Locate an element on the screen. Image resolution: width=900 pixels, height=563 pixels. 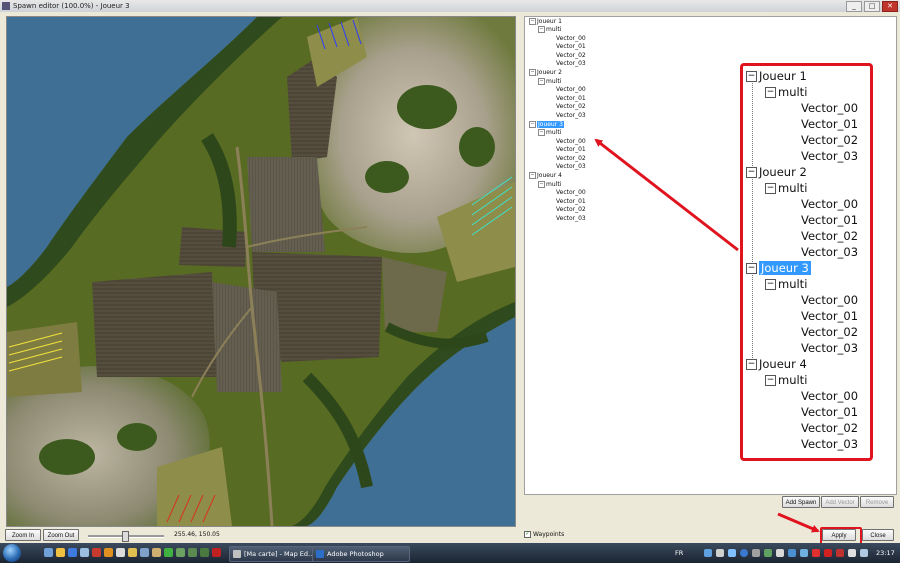
zoom-out-button: Zoom Out is located at coordinates (61, 535).